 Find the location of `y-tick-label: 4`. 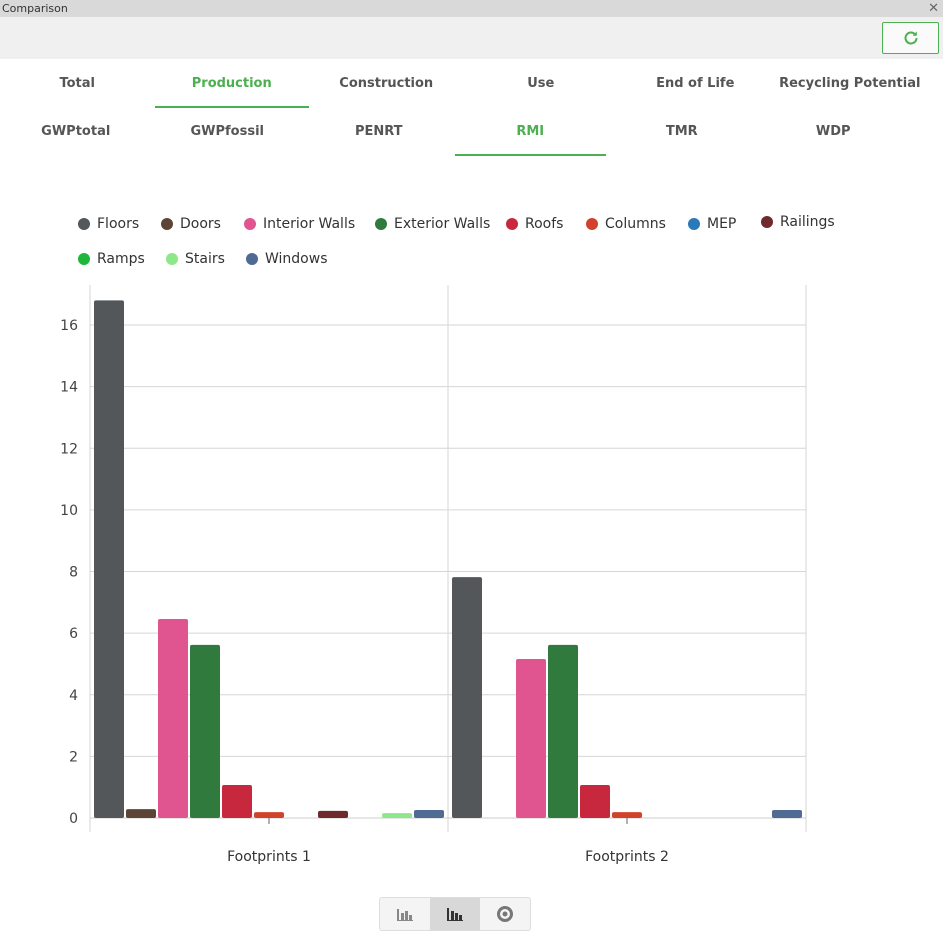

y-tick-label: 4 is located at coordinates (73, 696).